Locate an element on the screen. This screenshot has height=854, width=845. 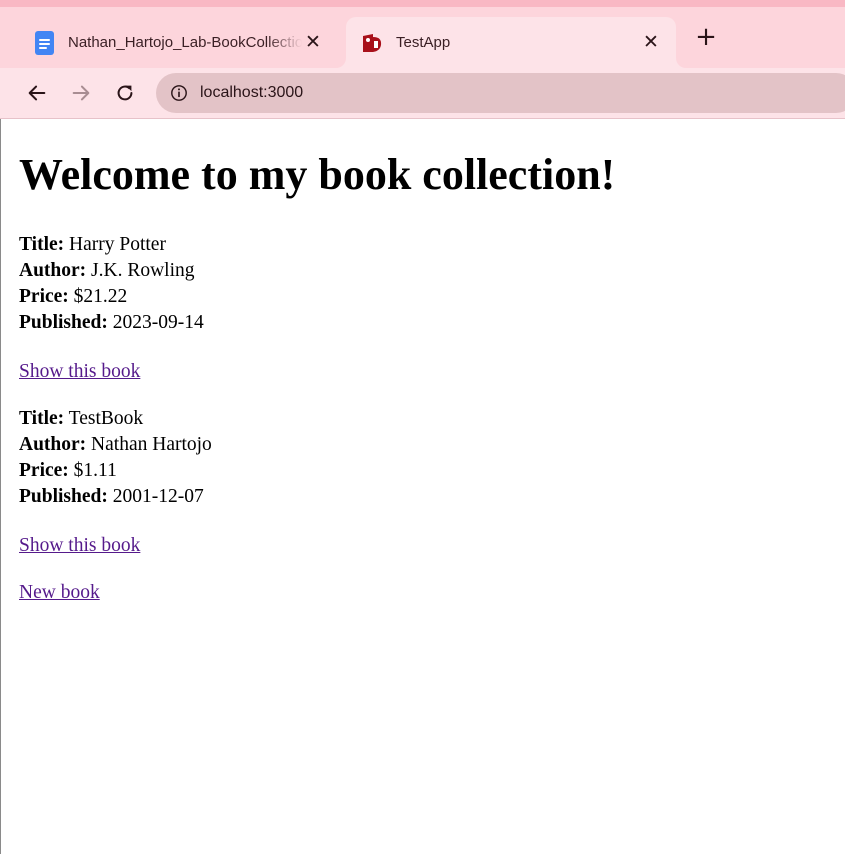
back-button is located at coordinates (37, 93).